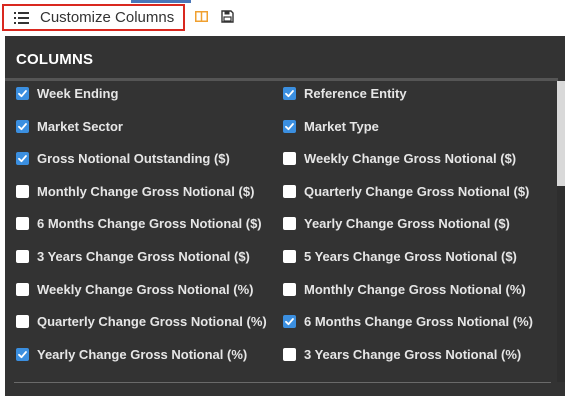 This screenshot has width=565, height=396. Describe the element at coordinates (413, 354) in the screenshot. I see `column-option-label: 3 Years Change Gross Notional (%)` at that location.